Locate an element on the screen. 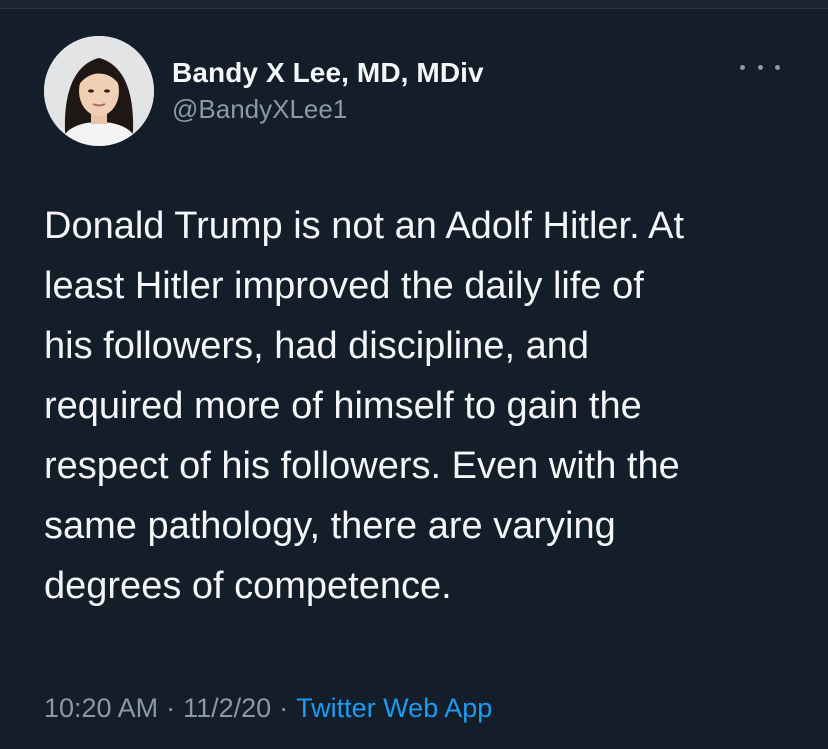 This screenshot has width=828, height=749. user-handle: @BandyXLee1 is located at coordinates (328, 109).